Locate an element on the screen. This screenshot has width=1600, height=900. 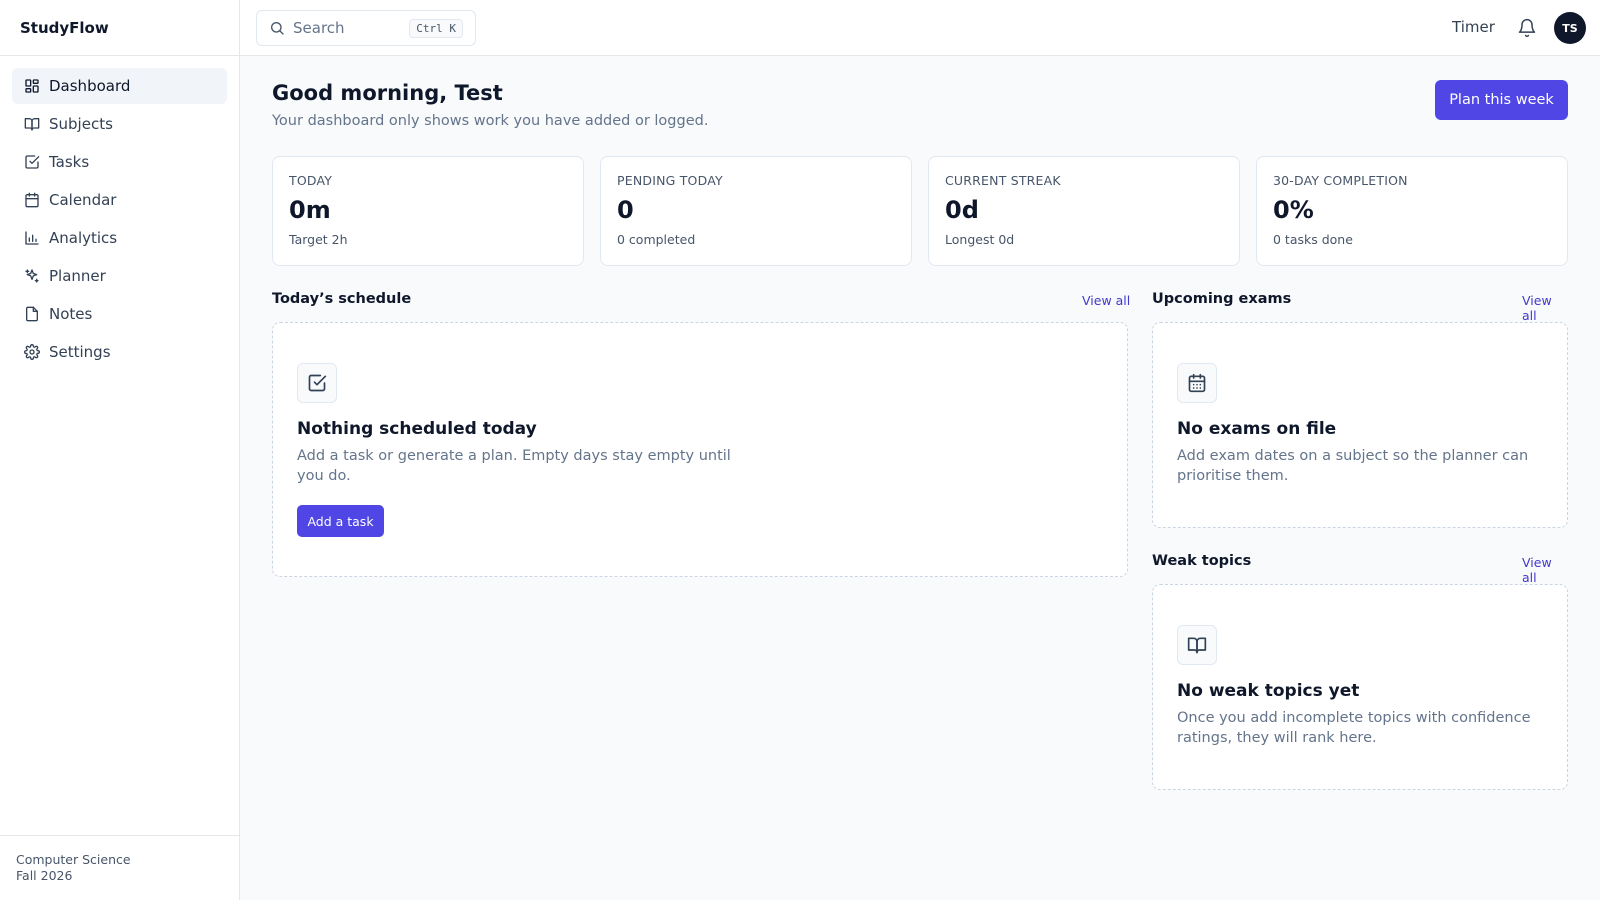
sidebar-item-label: Subjects is located at coordinates (81, 124).